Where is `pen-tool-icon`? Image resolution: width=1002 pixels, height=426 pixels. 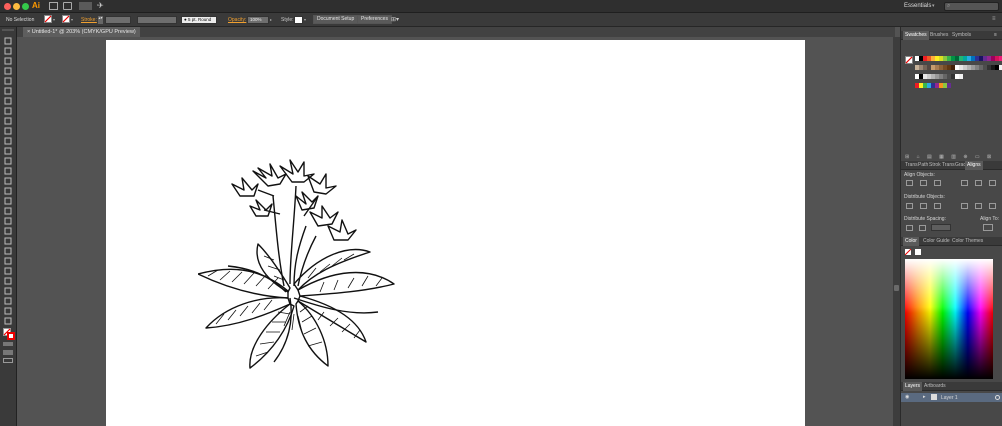
pen-tool-icon is located at coordinates (8, 81).